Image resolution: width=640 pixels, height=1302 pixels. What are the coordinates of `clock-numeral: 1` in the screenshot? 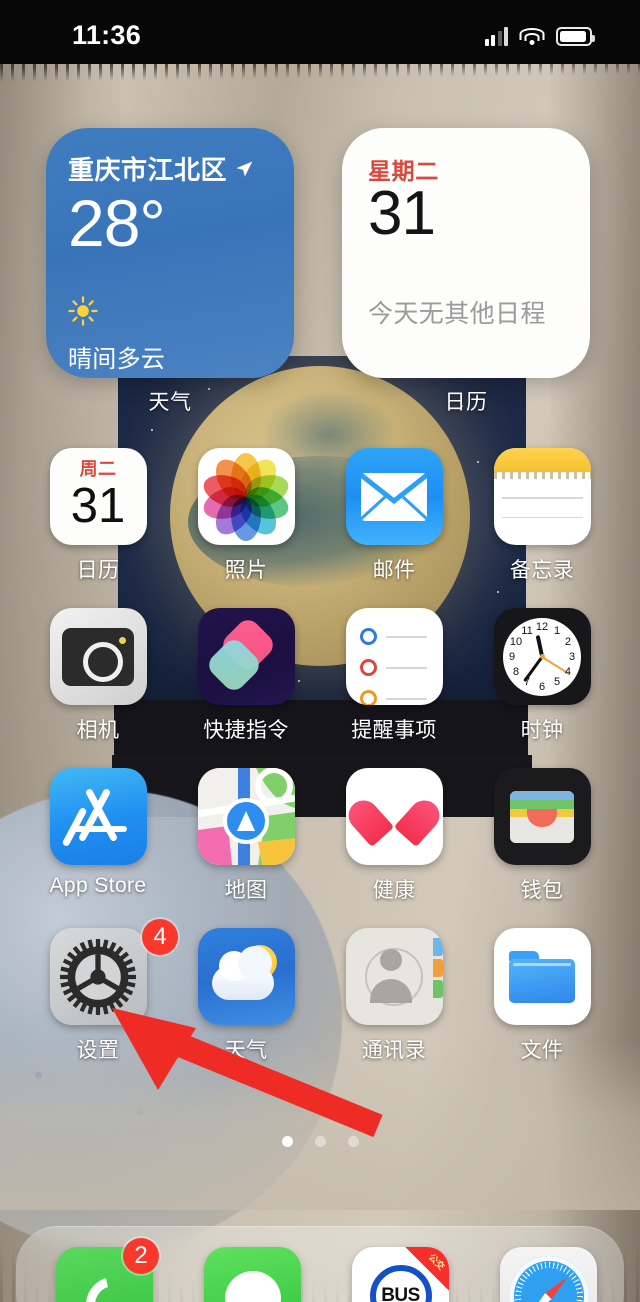 It's located at (557, 630).